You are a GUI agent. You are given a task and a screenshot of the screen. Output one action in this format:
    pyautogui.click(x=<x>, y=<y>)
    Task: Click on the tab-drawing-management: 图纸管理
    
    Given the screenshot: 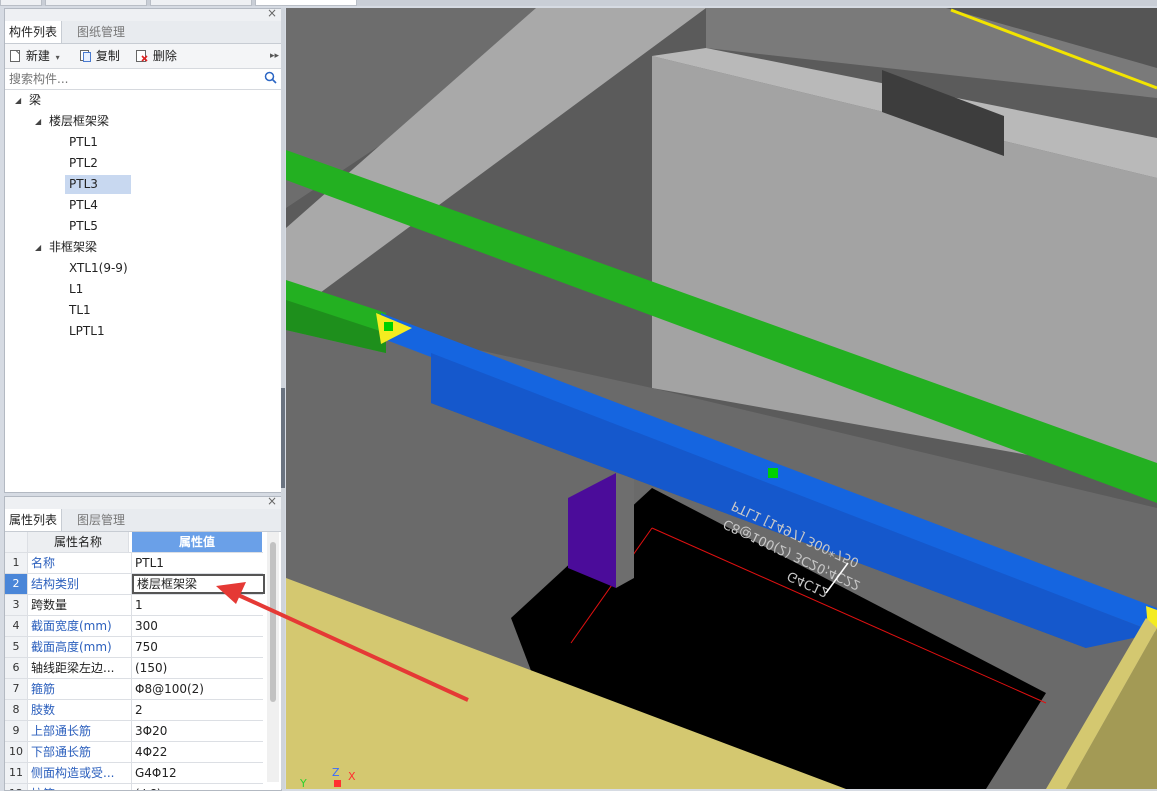 What is the action you would take?
    pyautogui.click(x=101, y=32)
    